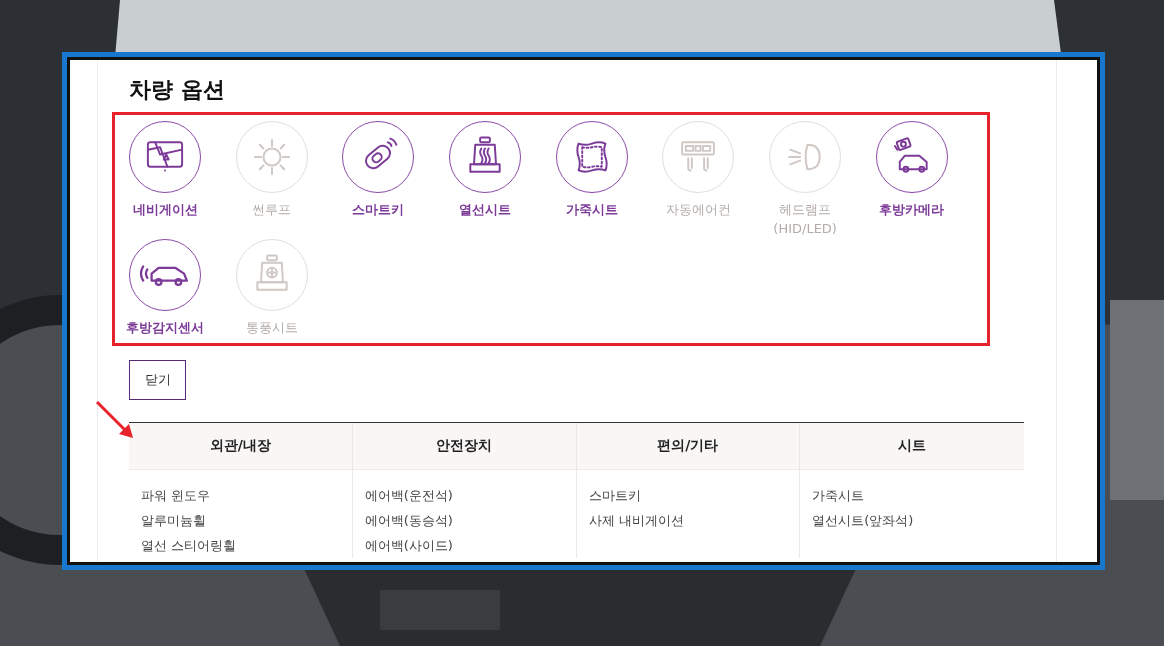 This screenshot has width=1164, height=646. What do you see at coordinates (688, 446) in the screenshot?
I see `column-header: 편의/기타` at bounding box center [688, 446].